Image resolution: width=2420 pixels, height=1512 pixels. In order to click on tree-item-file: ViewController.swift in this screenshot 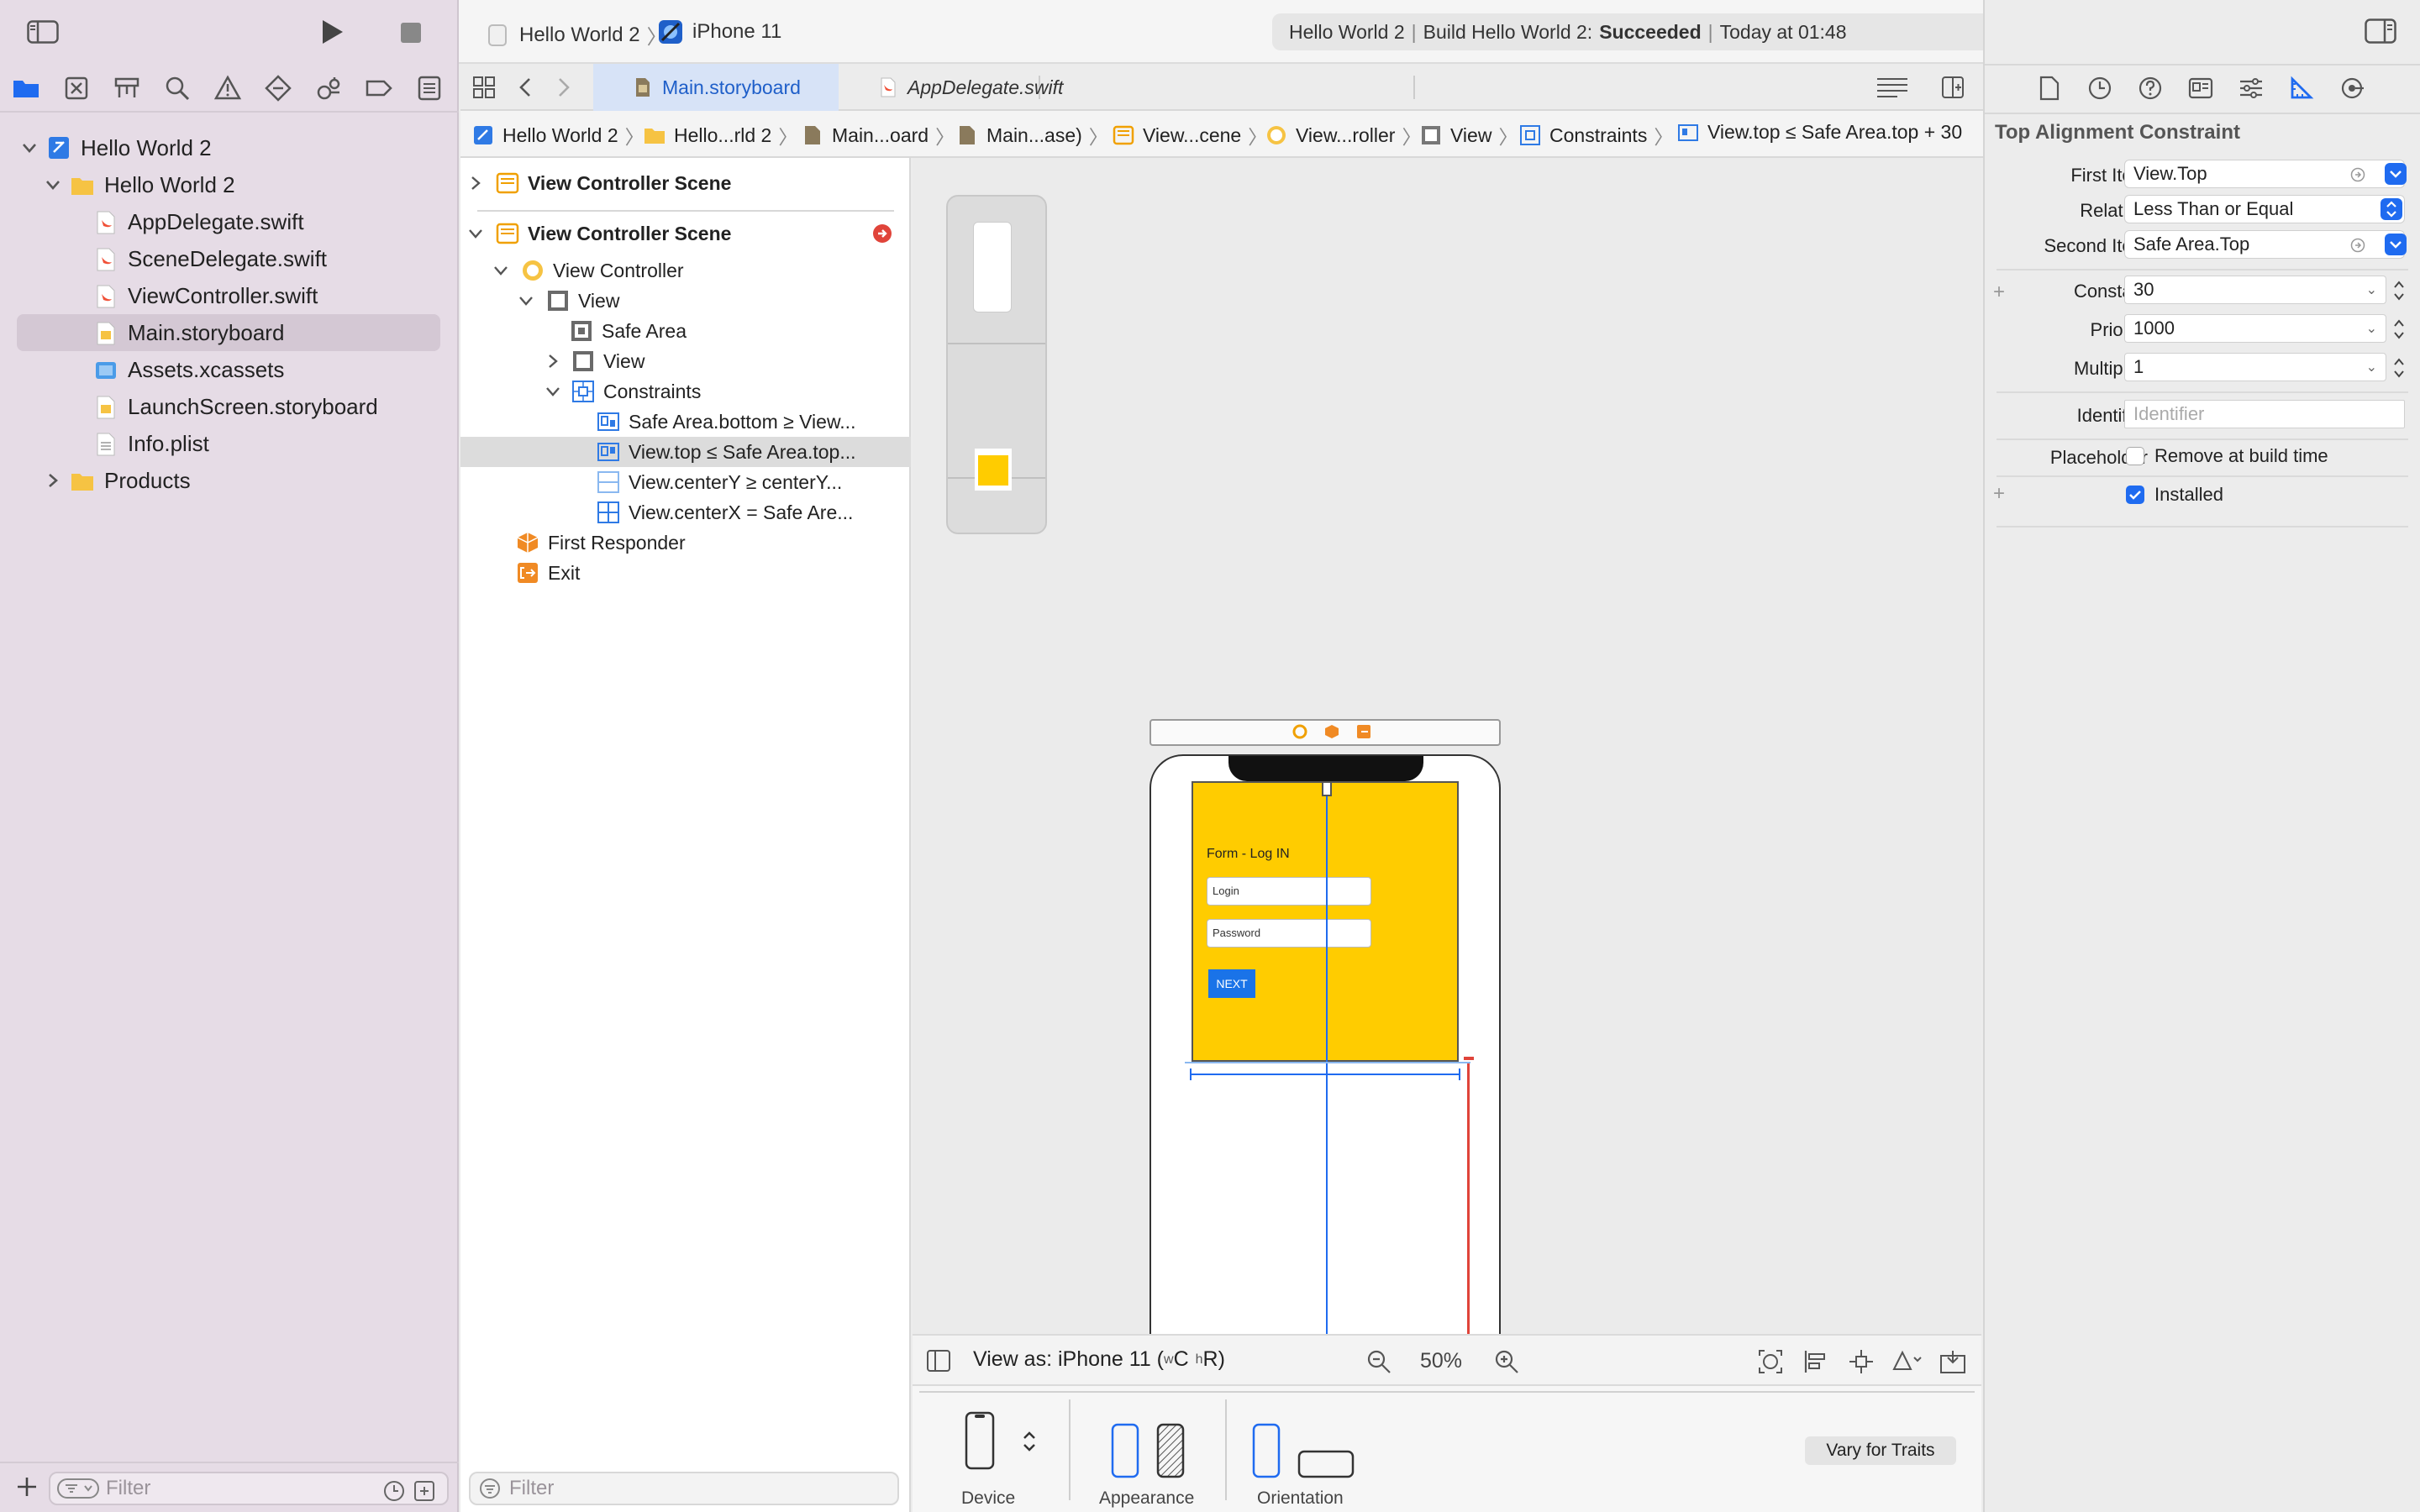, I will do `click(229, 295)`.